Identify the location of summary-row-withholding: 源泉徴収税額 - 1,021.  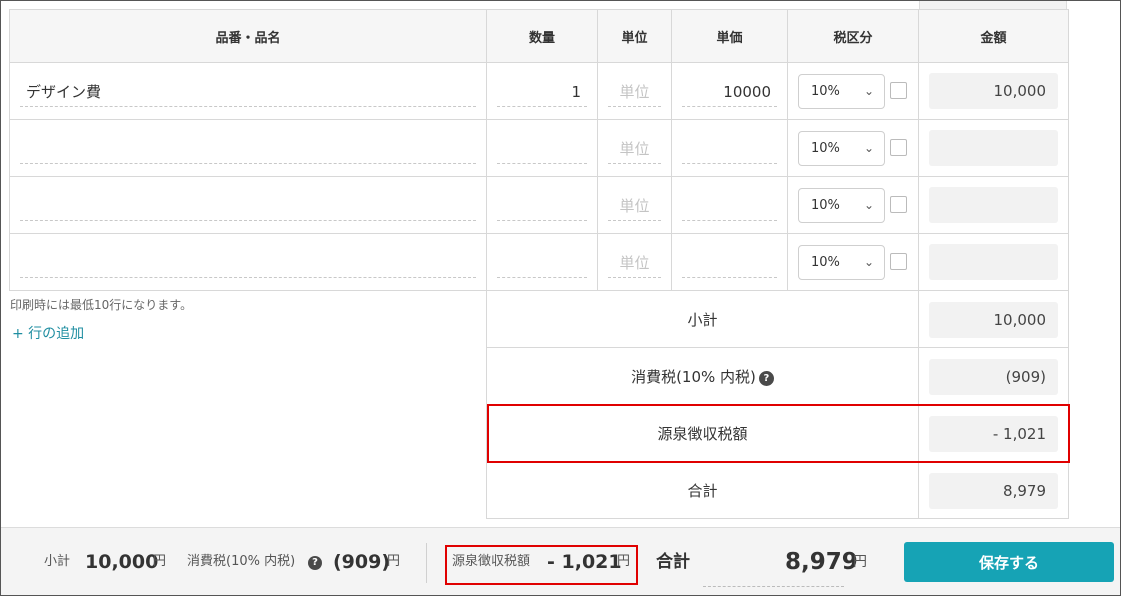
(777, 433).